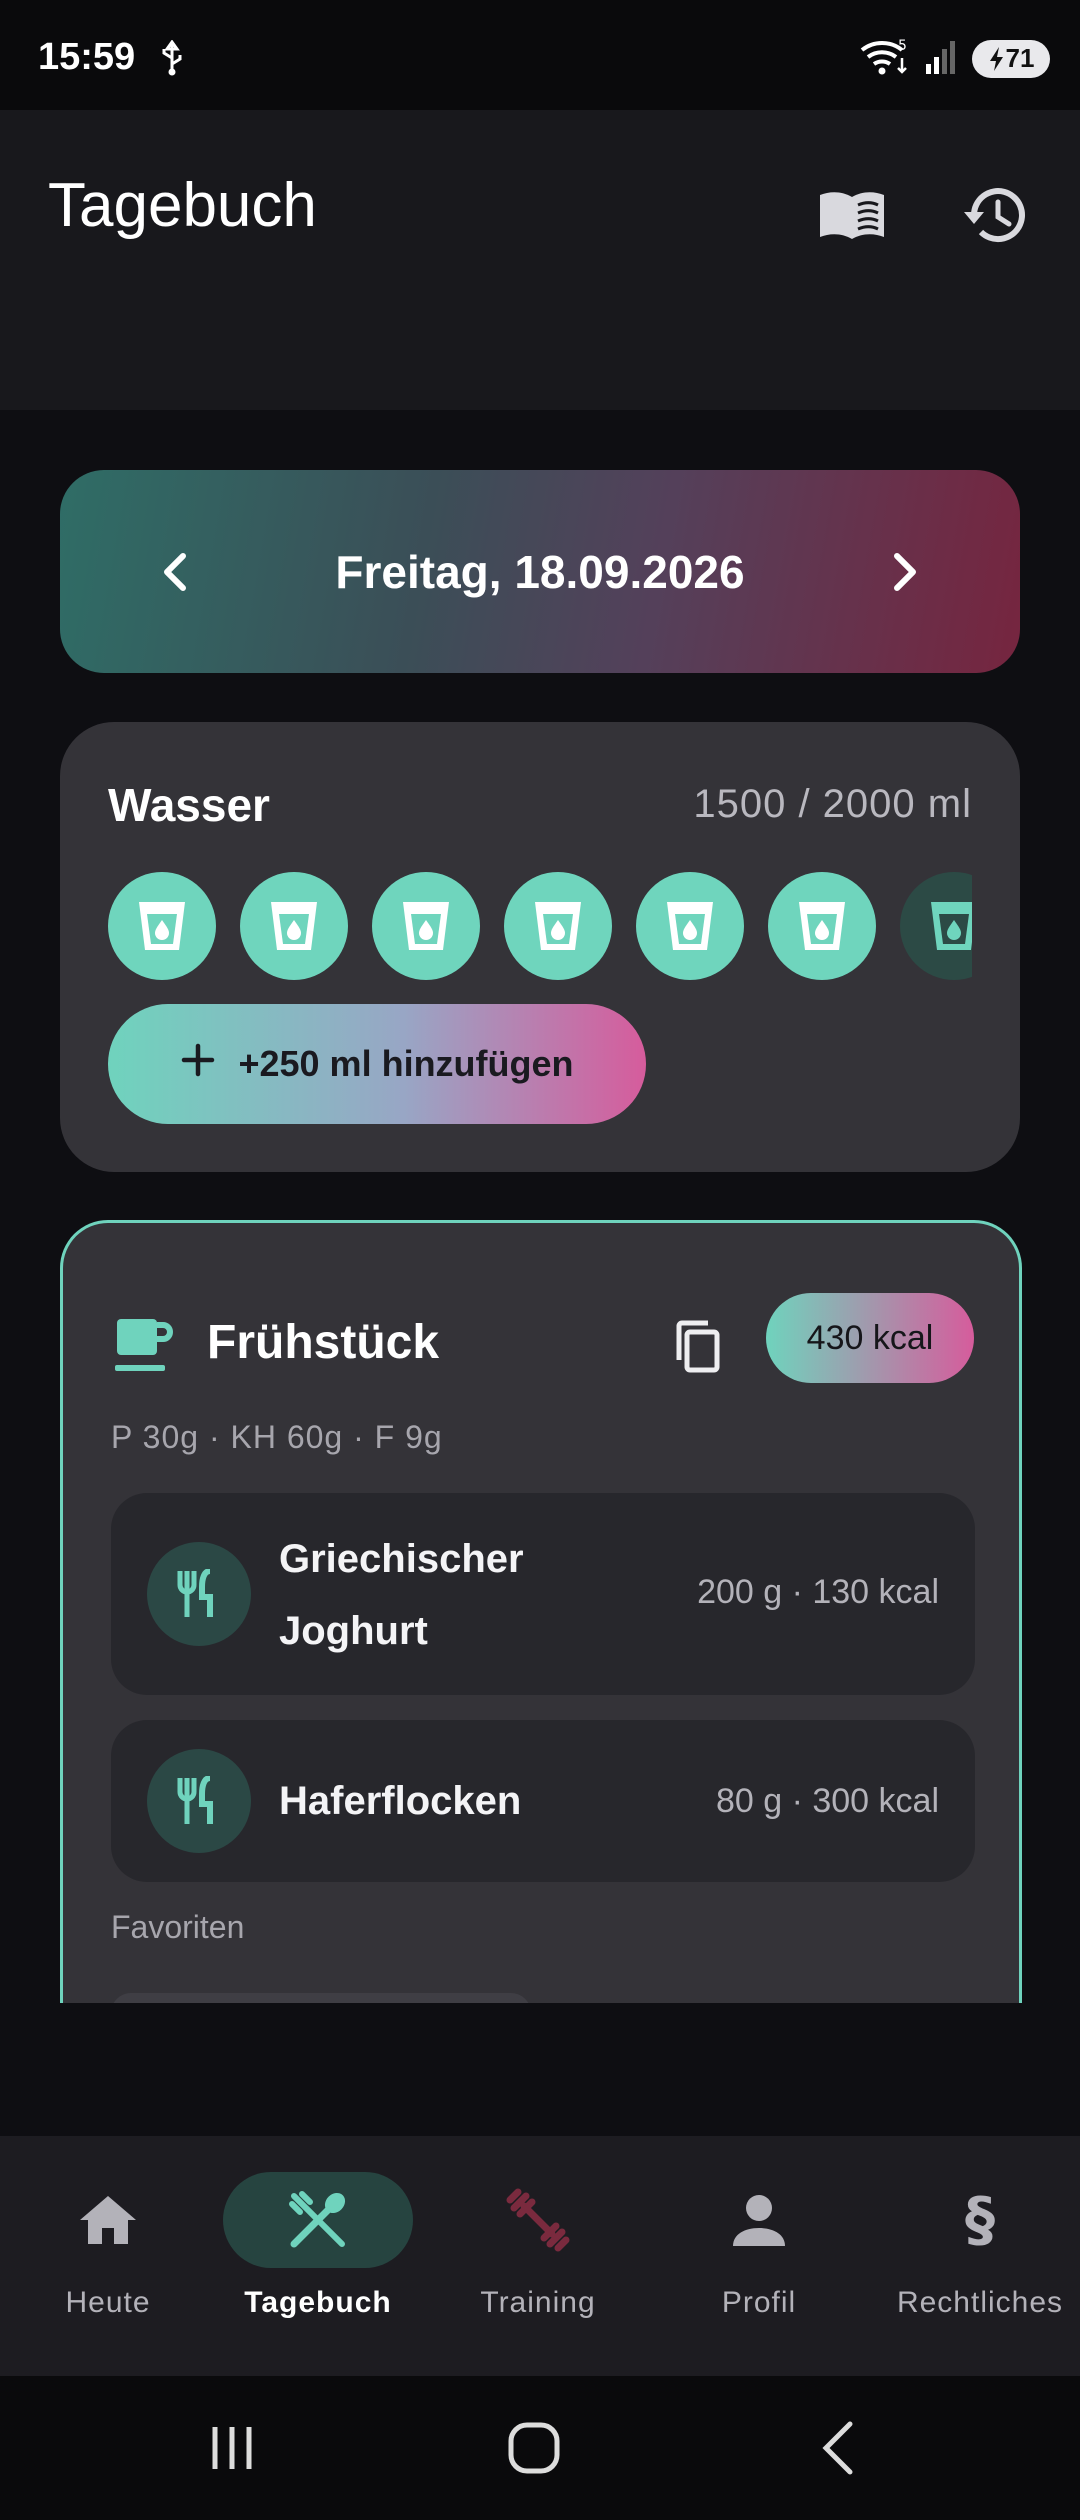 This screenshot has width=1080, height=2520. Describe the element at coordinates (540, 260) in the screenshot. I see `app-header` at that location.